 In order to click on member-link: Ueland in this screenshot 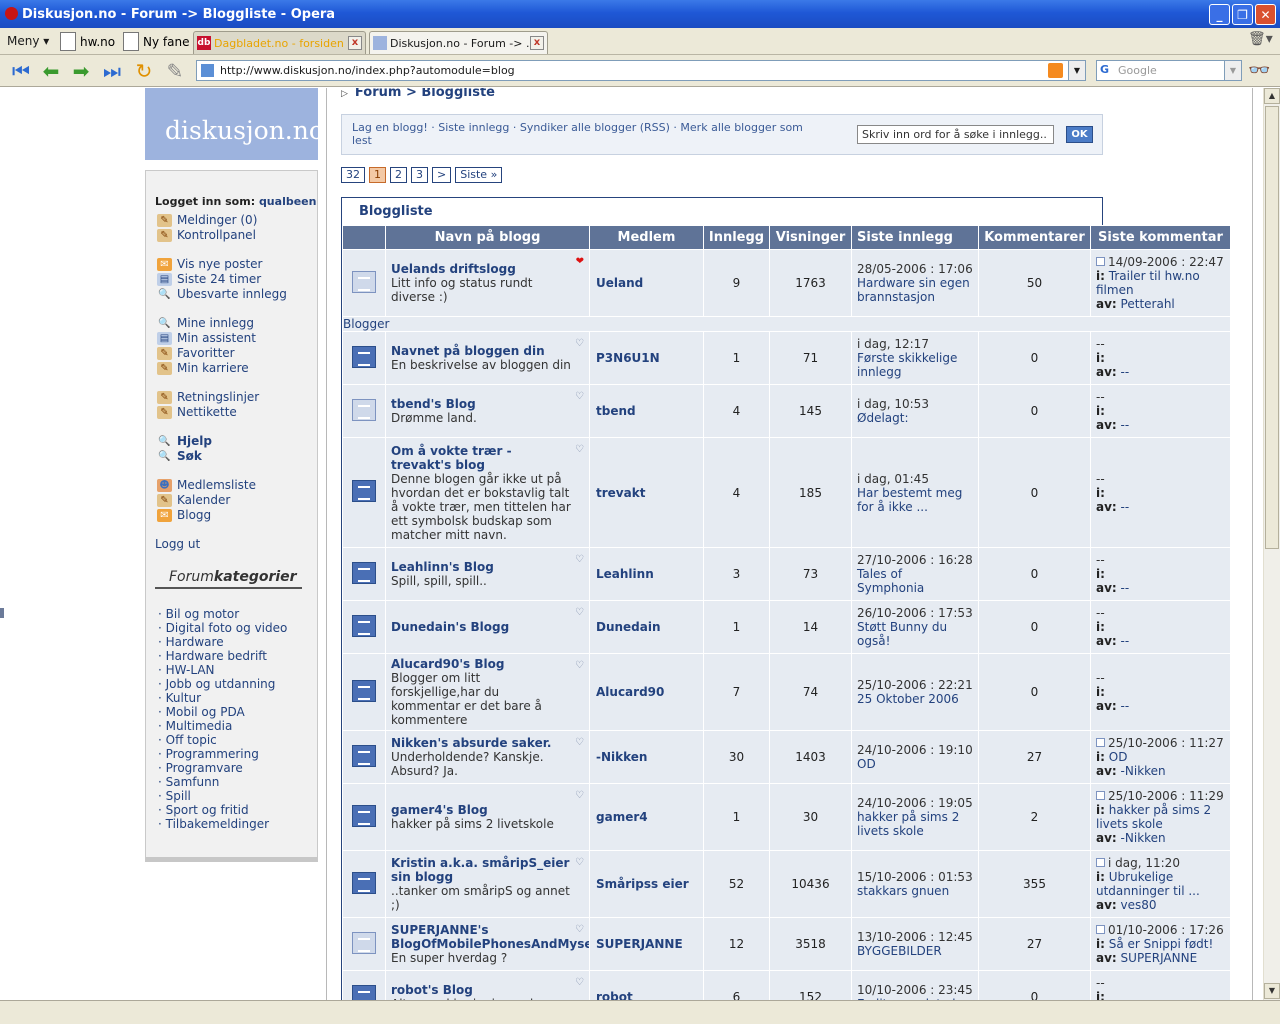, I will do `click(646, 283)`.